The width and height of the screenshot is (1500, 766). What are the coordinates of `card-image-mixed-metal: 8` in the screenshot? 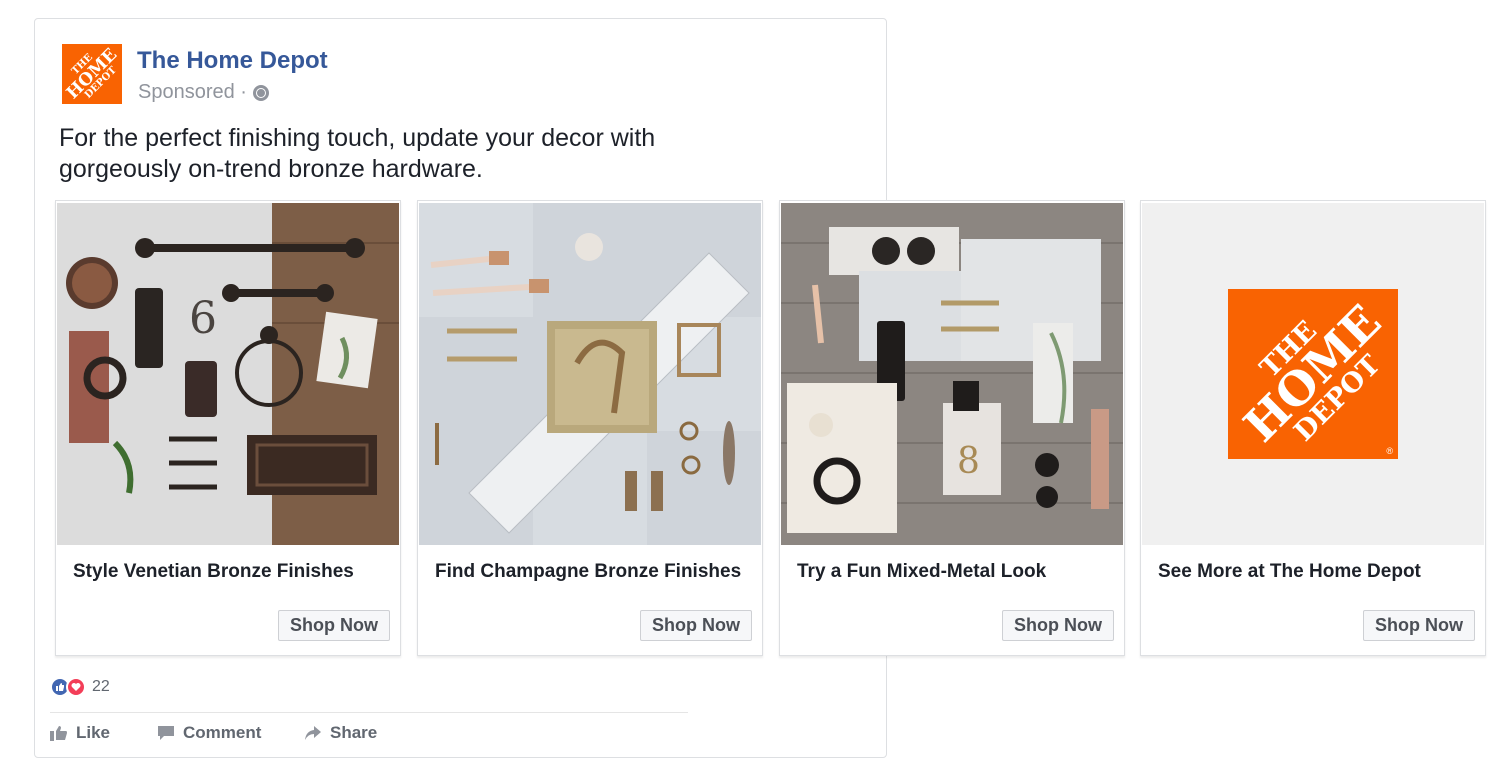 It's located at (952, 374).